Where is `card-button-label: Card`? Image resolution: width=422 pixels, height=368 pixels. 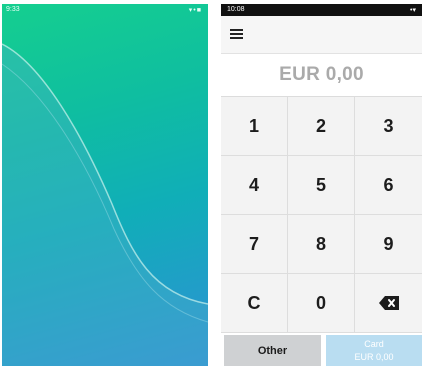 card-button-label: Card is located at coordinates (374, 344).